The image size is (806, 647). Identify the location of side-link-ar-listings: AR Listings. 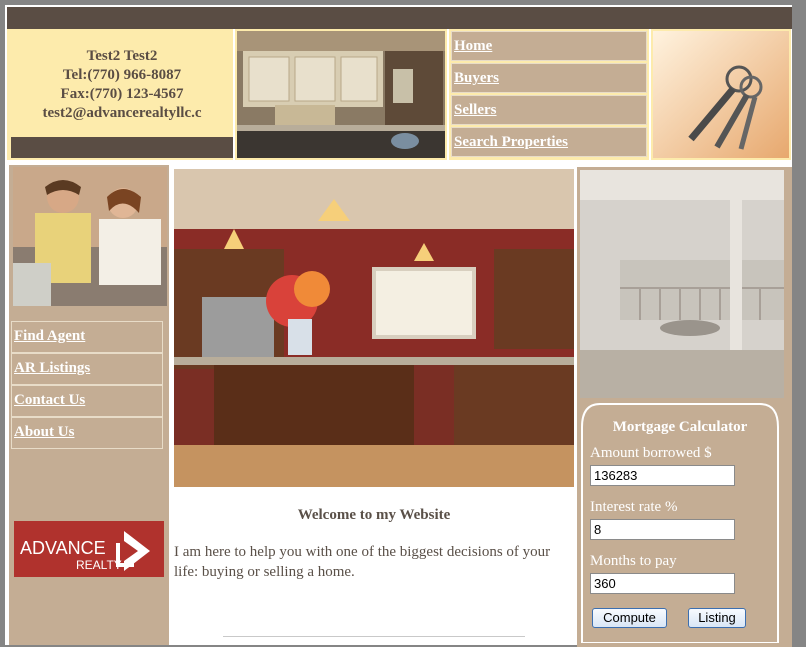
(52, 368).